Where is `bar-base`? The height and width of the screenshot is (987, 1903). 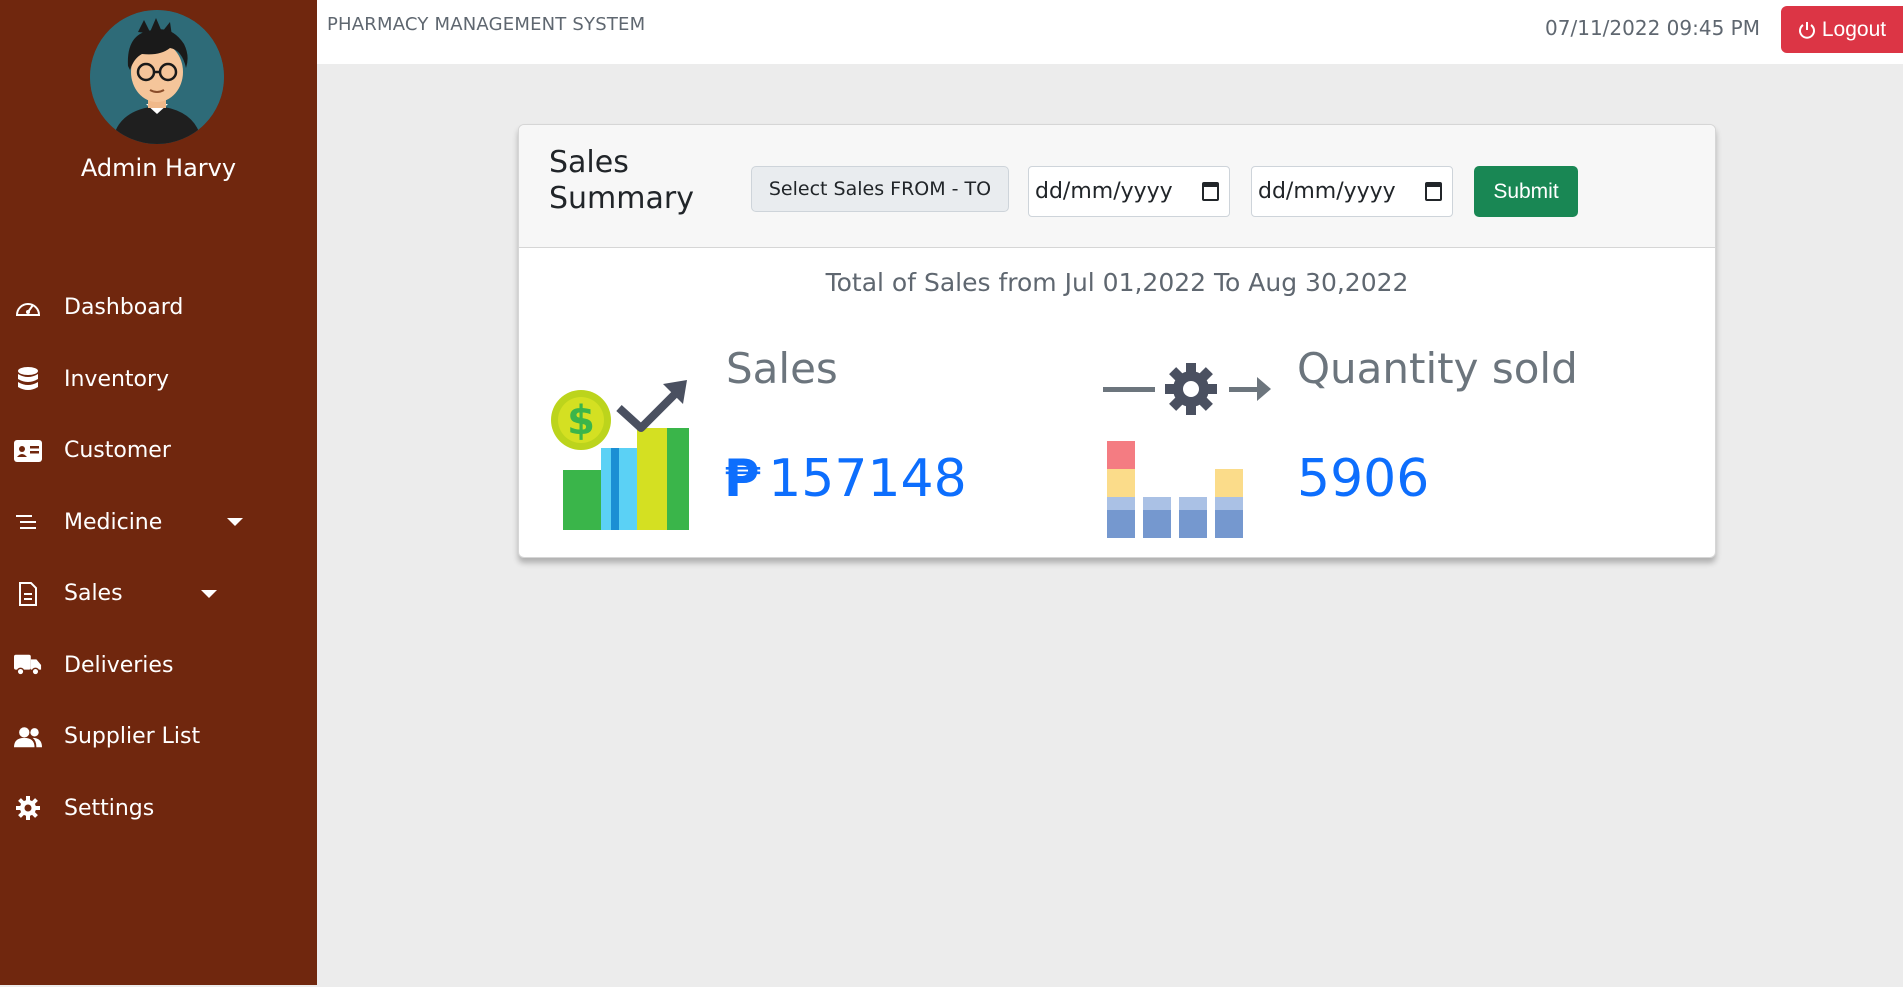
bar-base is located at coordinates (1178, 524).